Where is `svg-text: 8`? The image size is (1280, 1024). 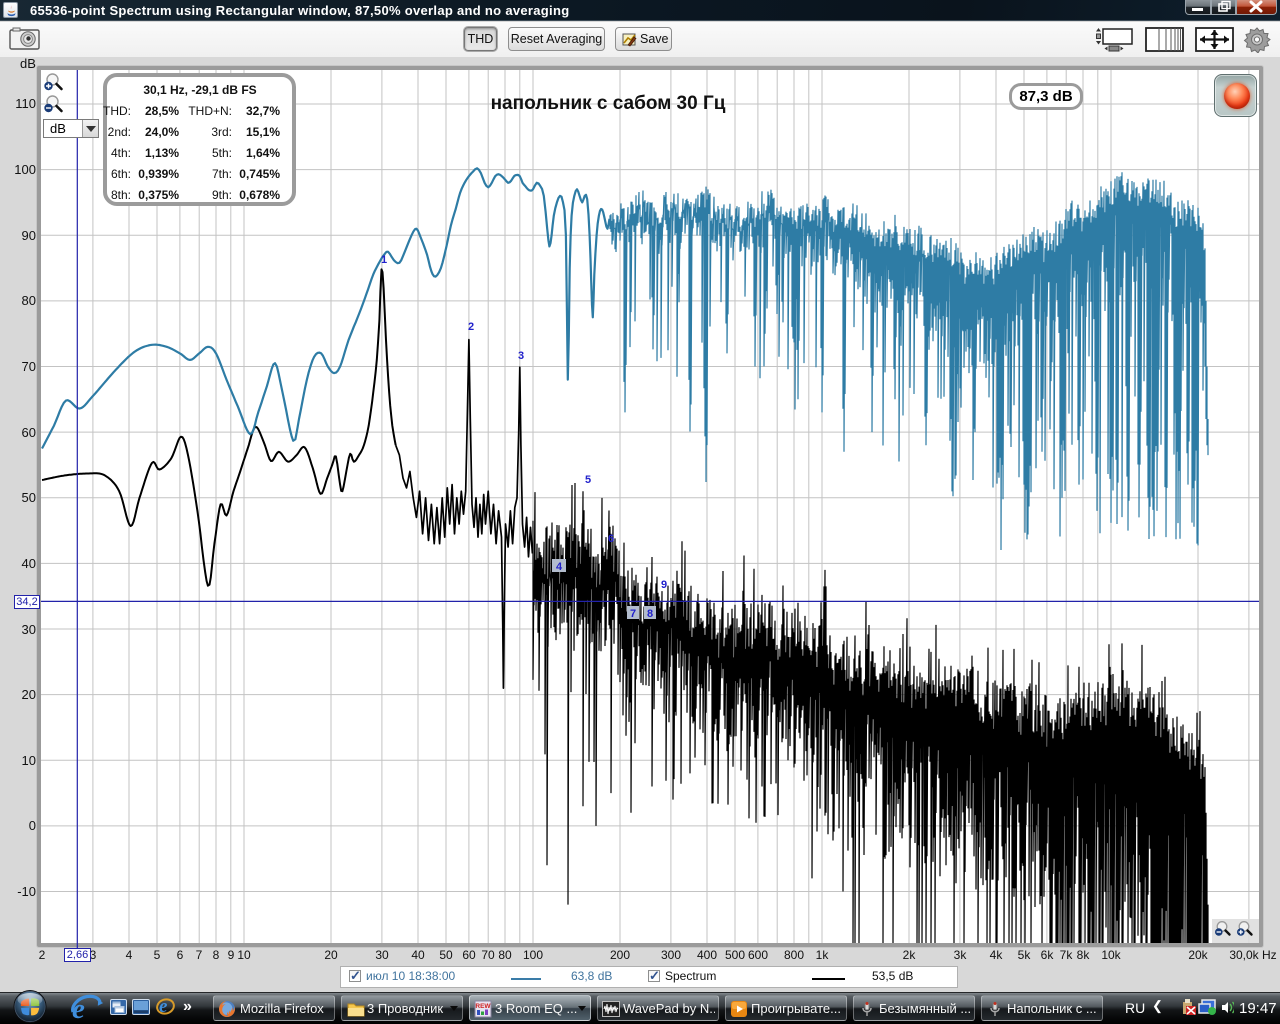
svg-text: 8 is located at coordinates (650, 614).